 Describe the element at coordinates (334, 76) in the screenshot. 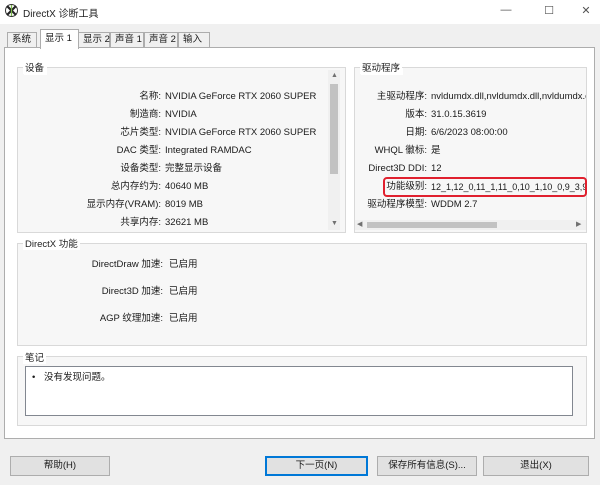

I see `scroll-up-arrow-icon: ▲` at that location.